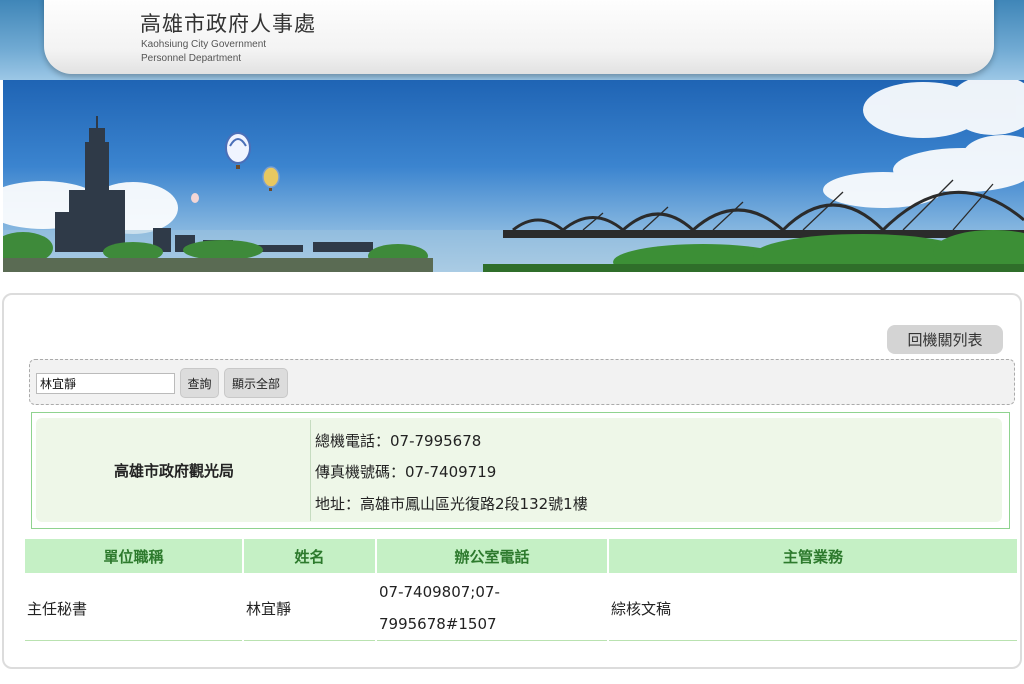 This screenshot has height=684, width=1024. Describe the element at coordinates (406, 472) in the screenshot. I see `organization-fax: 傳真機號碼：07-7409719` at that location.